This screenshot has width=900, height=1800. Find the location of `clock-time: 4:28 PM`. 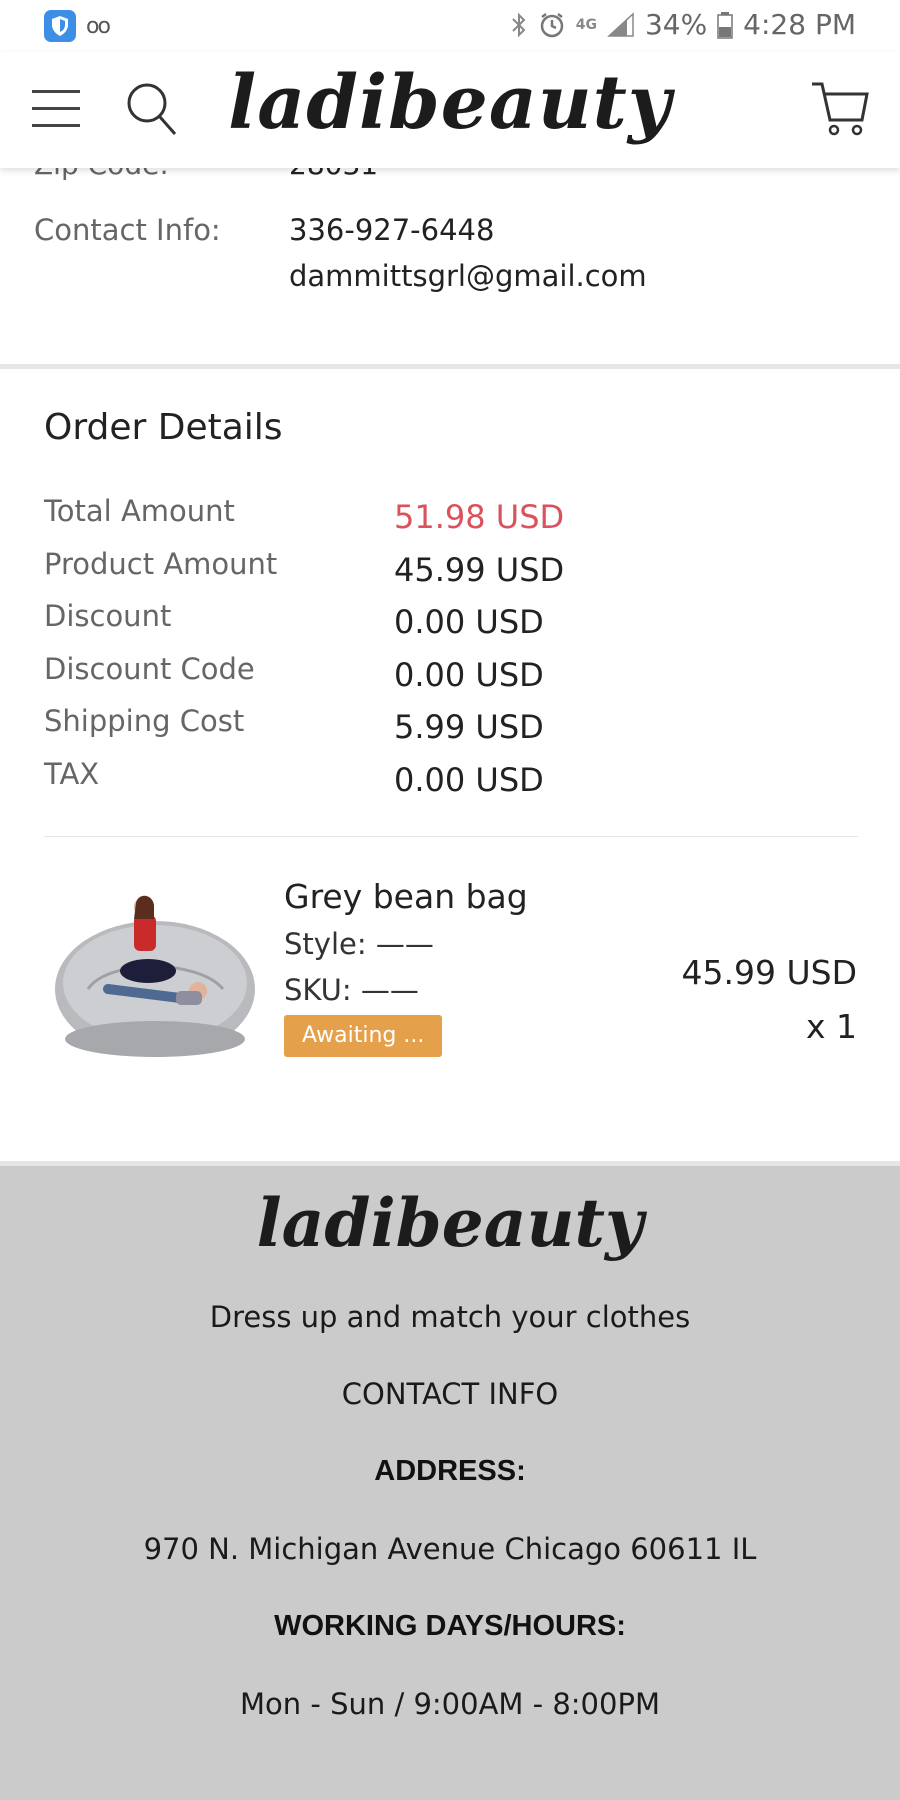

clock-time: 4:28 PM is located at coordinates (799, 24).